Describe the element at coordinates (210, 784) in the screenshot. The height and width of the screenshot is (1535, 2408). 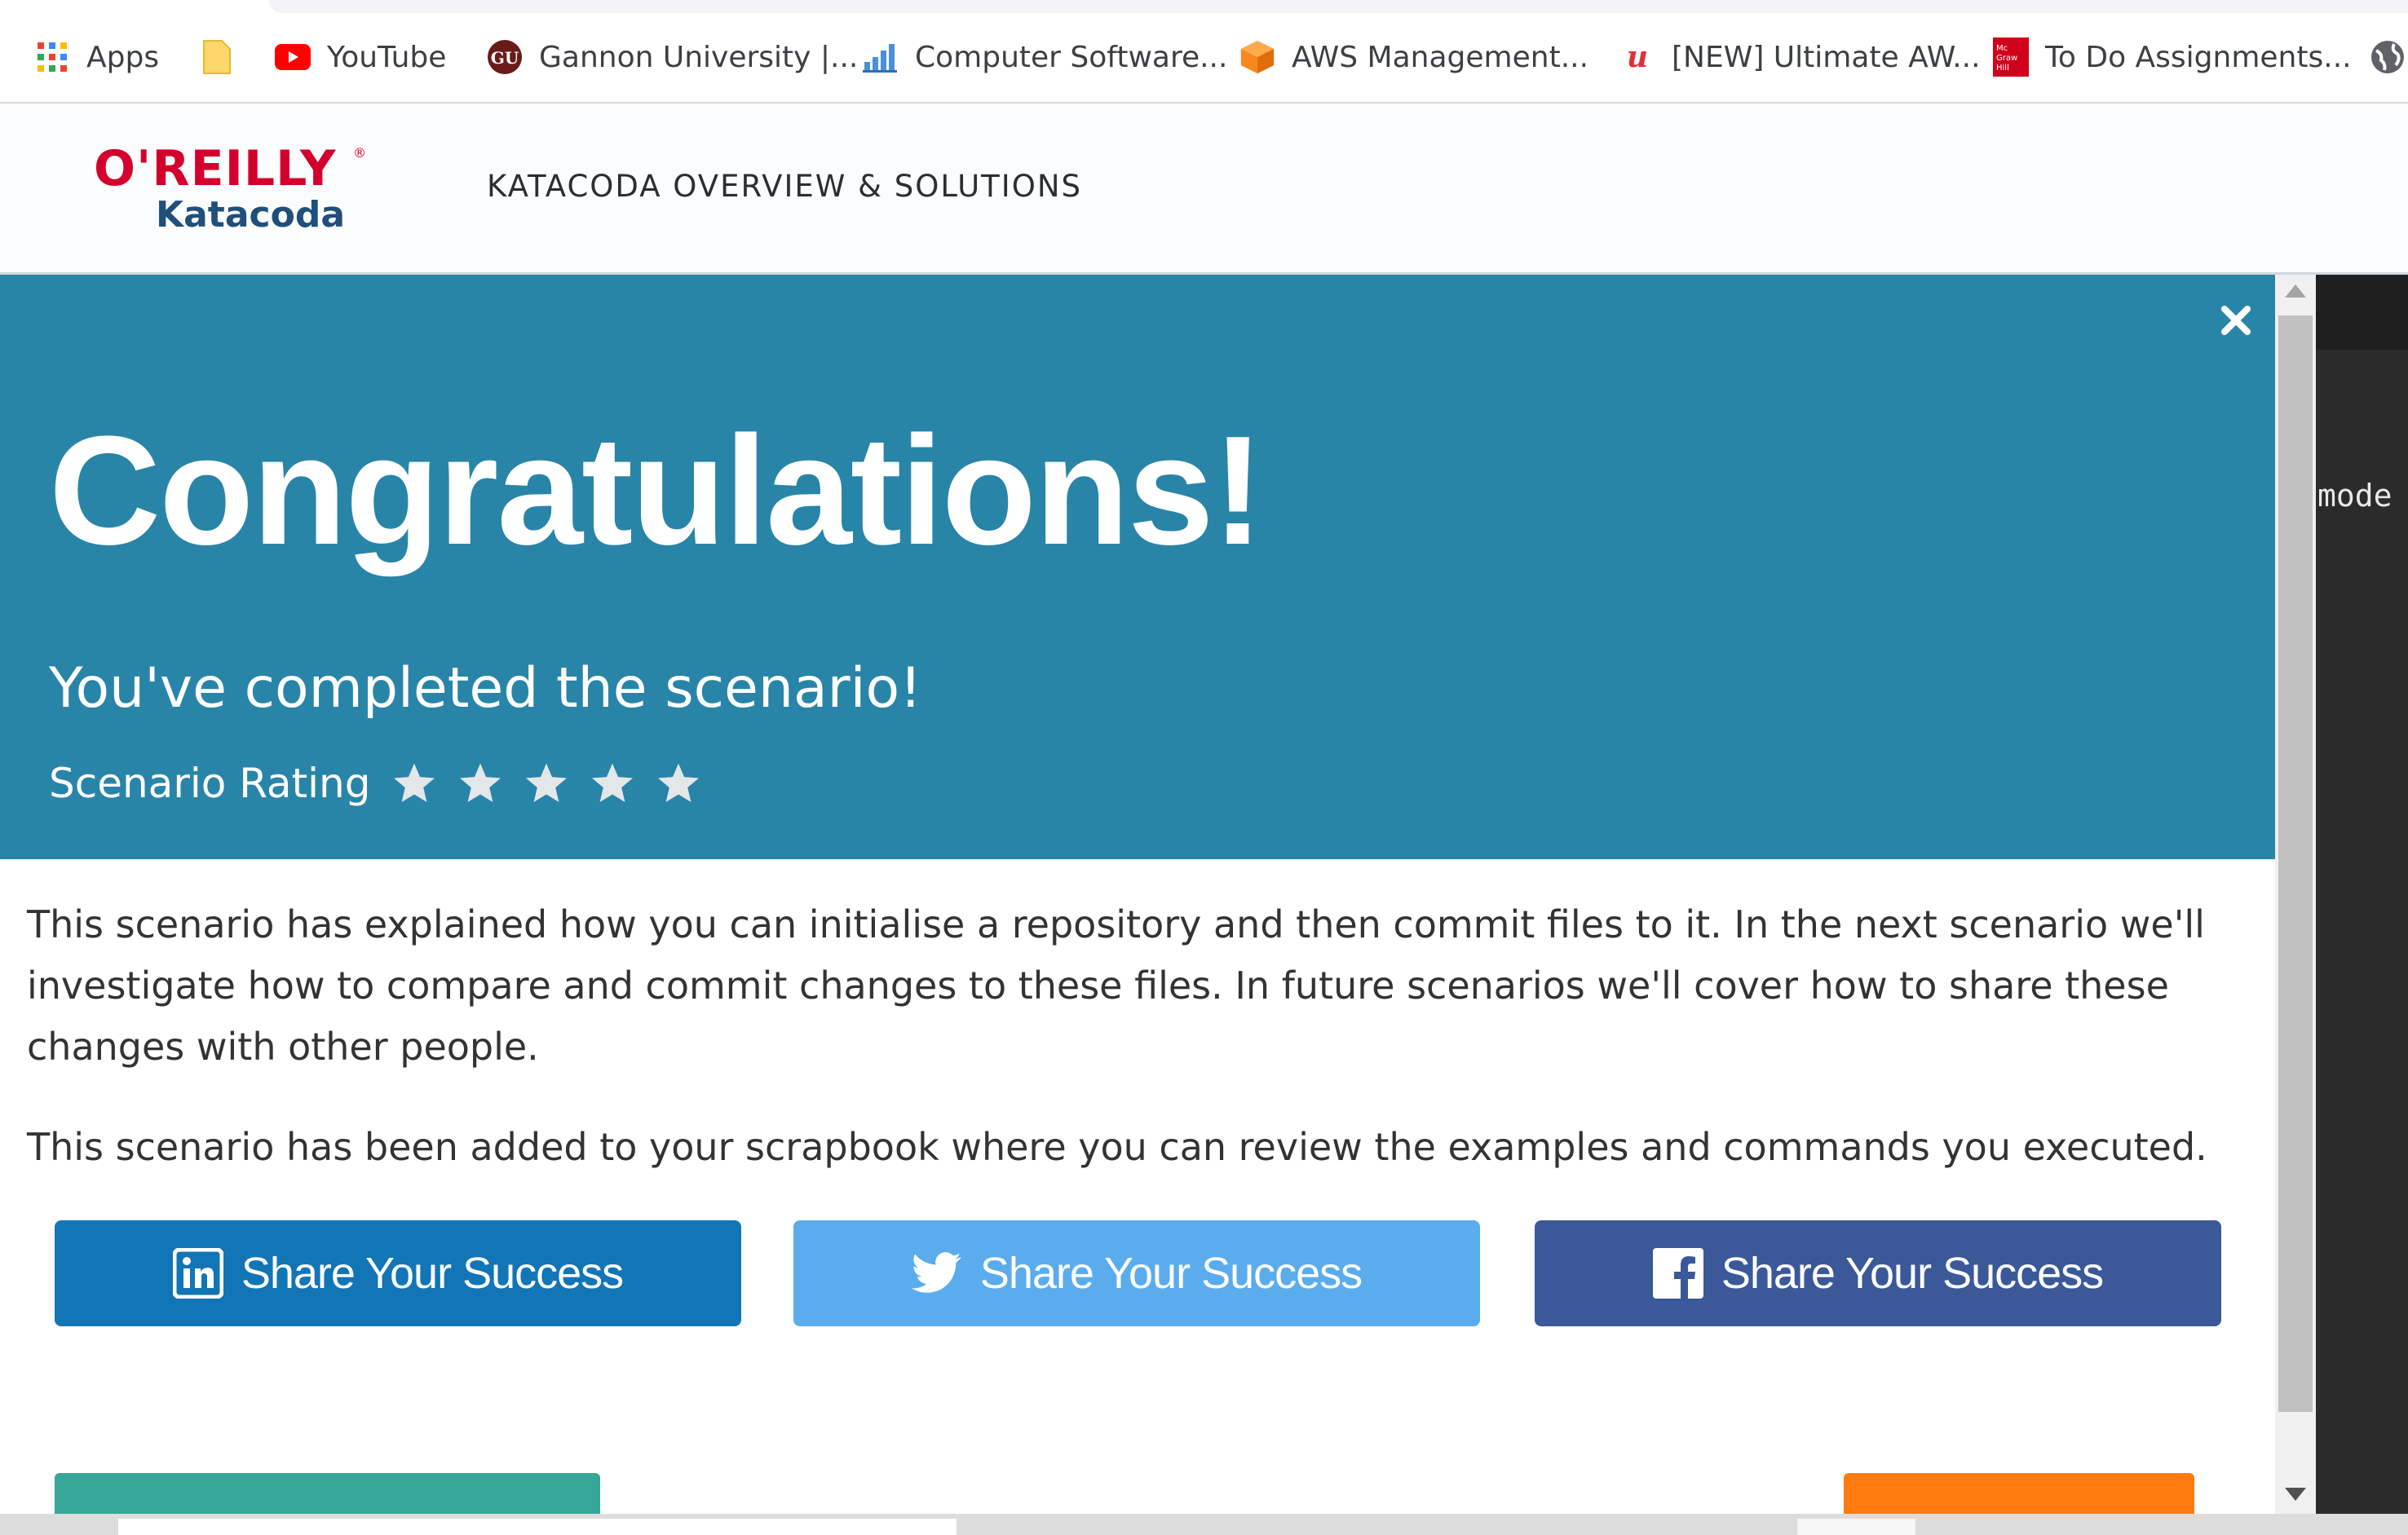
I see `rating-label: Scenario Rating` at that location.